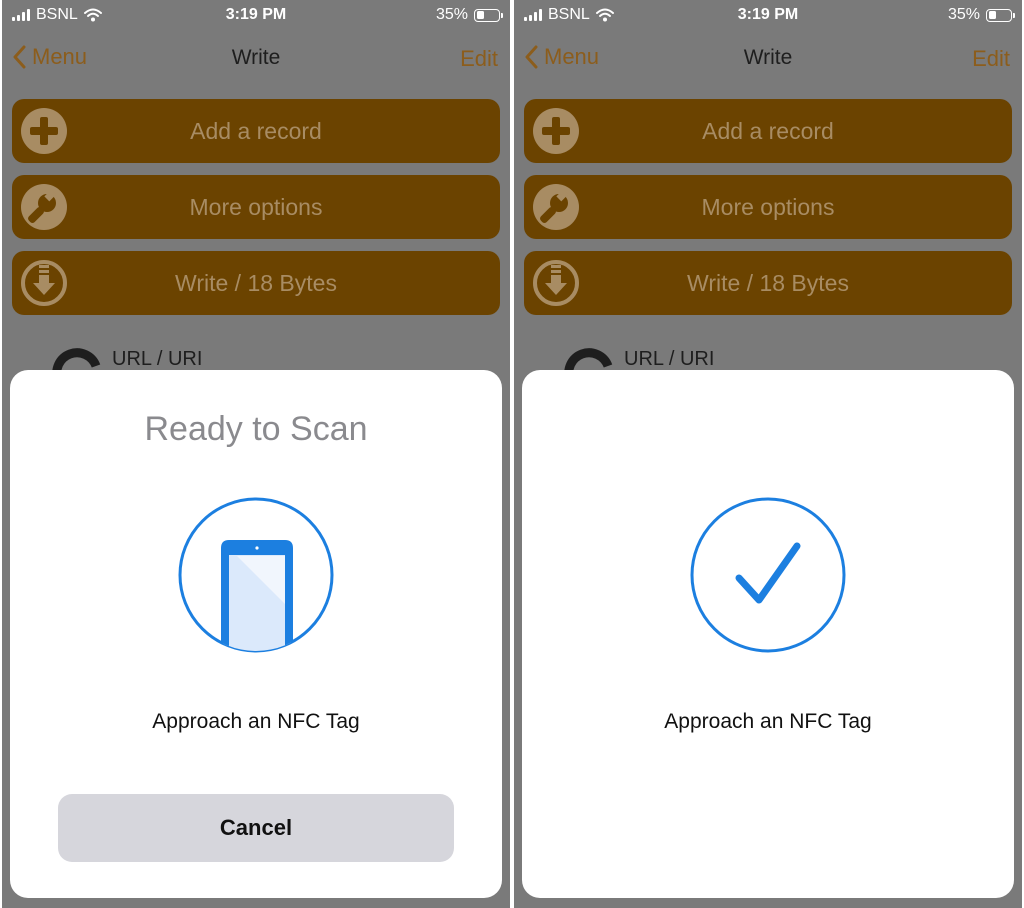 The image size is (1024, 908). What do you see at coordinates (768, 575) in the screenshot?
I see `checkmark-icon` at bounding box center [768, 575].